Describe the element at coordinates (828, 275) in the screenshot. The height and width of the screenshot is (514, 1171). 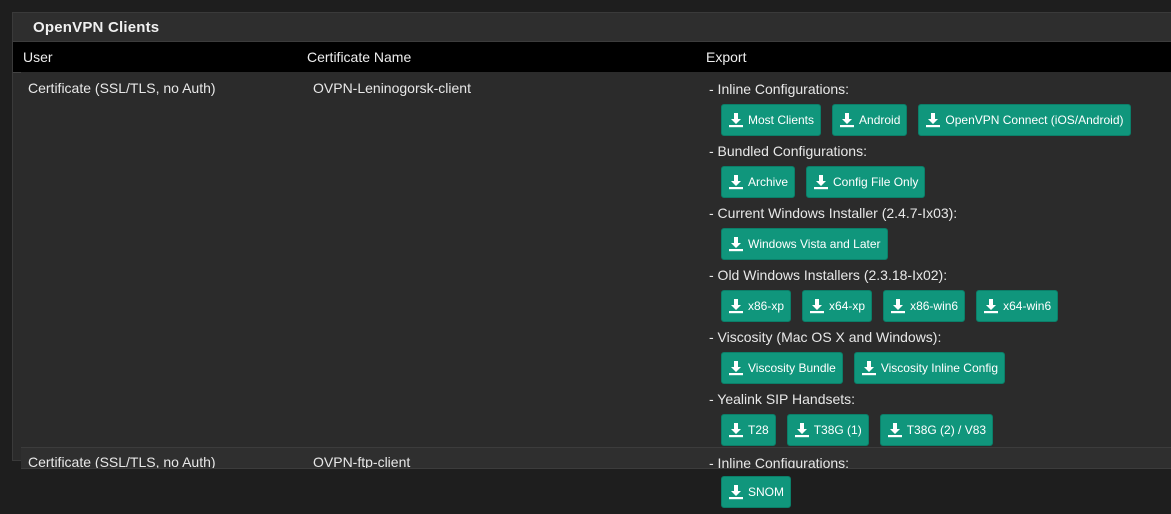
I see `export-group-label: - Old Windows Installers (2.3.18-Ix02):` at that location.